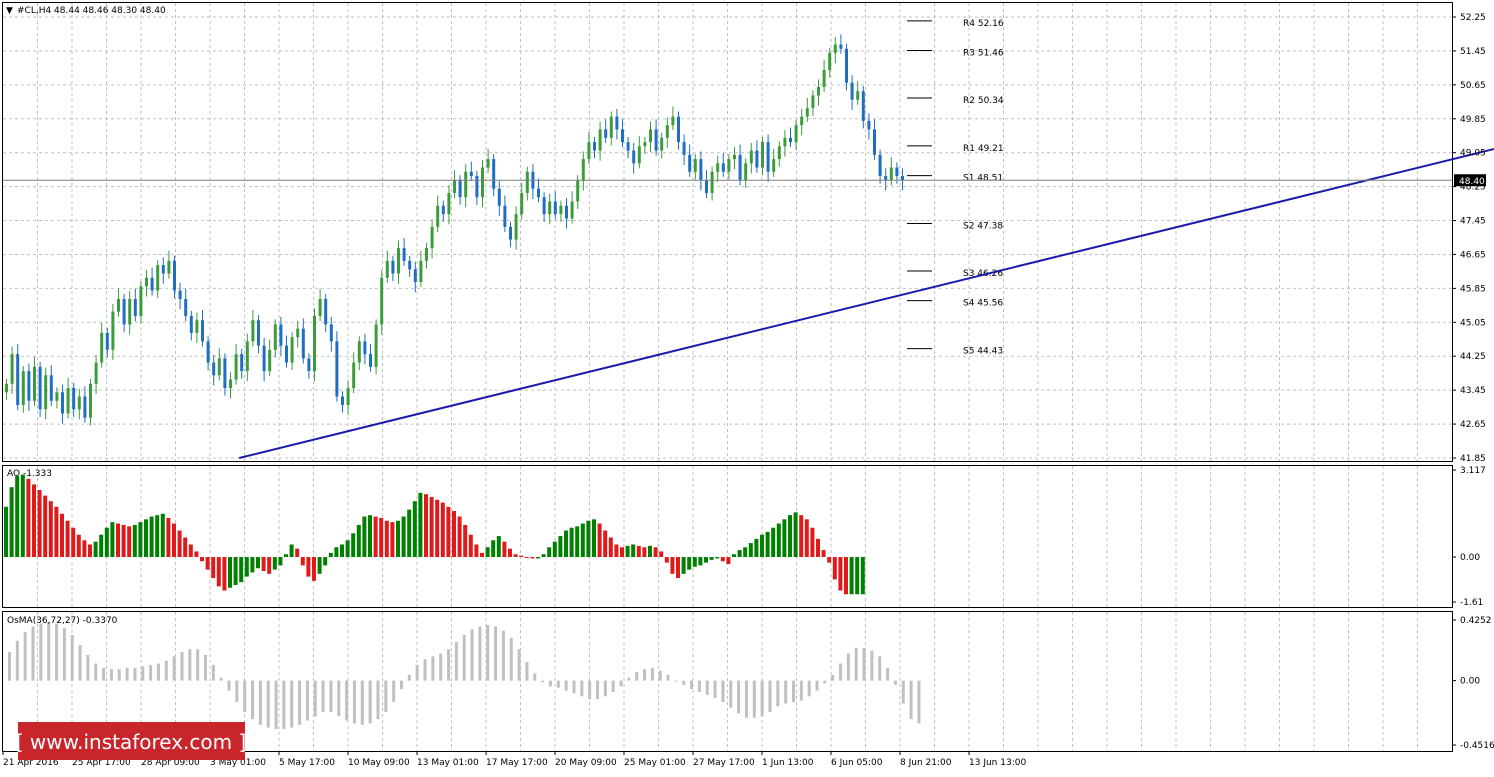 The width and height of the screenshot is (1494, 777). What do you see at coordinates (307, 763) in the screenshot?
I see `time-tick-label: 5 May 17:00` at bounding box center [307, 763].